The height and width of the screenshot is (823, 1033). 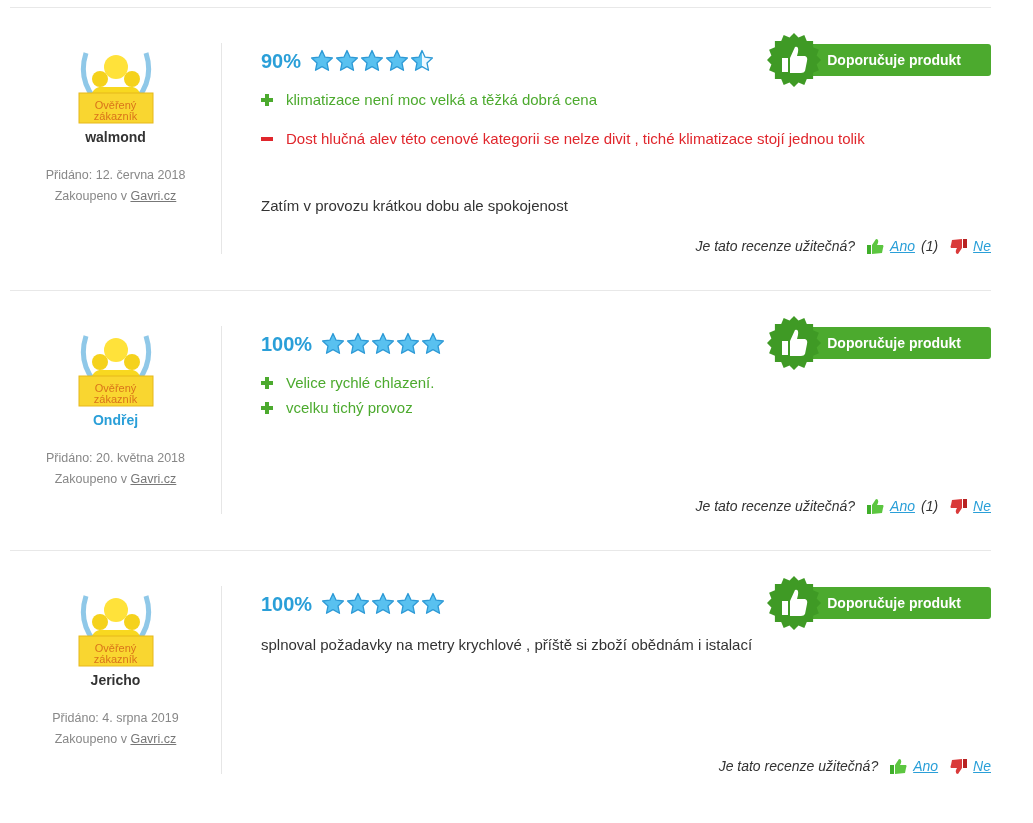 What do you see at coordinates (441, 99) in the screenshot?
I see `pro-text: klimatizace není moc velká a těžká dobrá cena` at bounding box center [441, 99].